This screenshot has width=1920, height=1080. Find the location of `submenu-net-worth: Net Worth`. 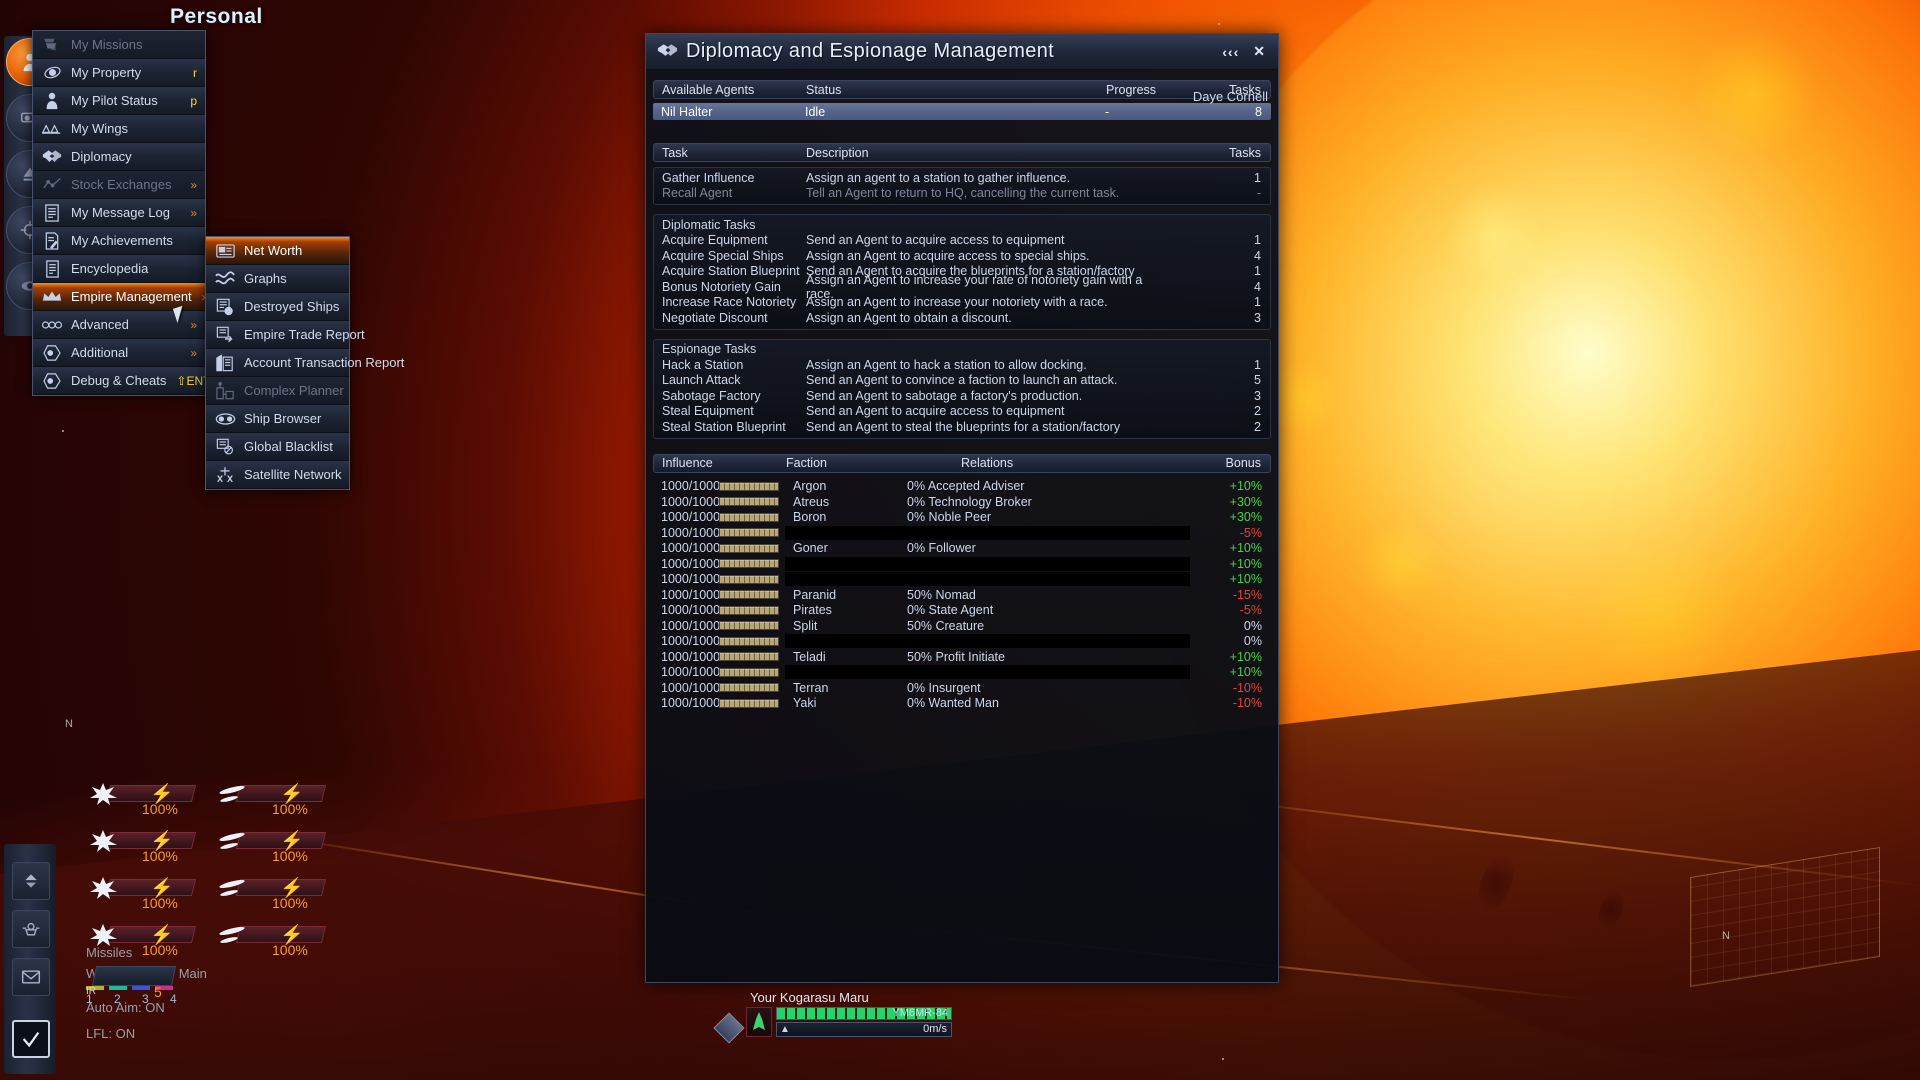

submenu-net-worth: Net Worth is located at coordinates (277, 251).